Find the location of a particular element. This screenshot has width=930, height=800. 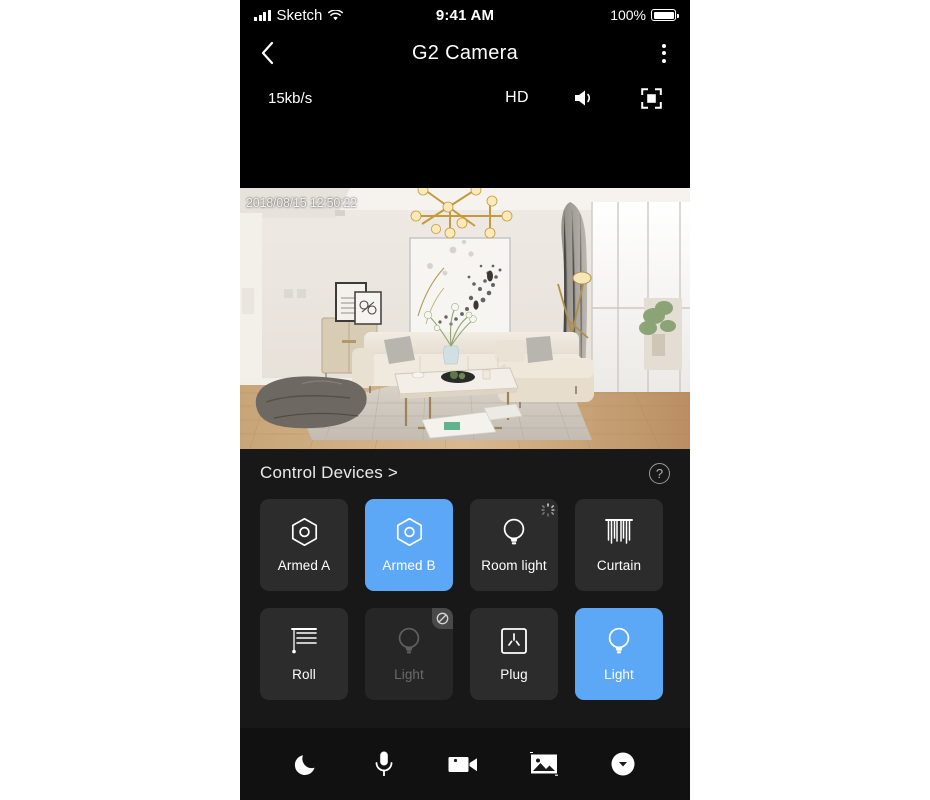

device-tile-plug: Plug is located at coordinates (514, 654).